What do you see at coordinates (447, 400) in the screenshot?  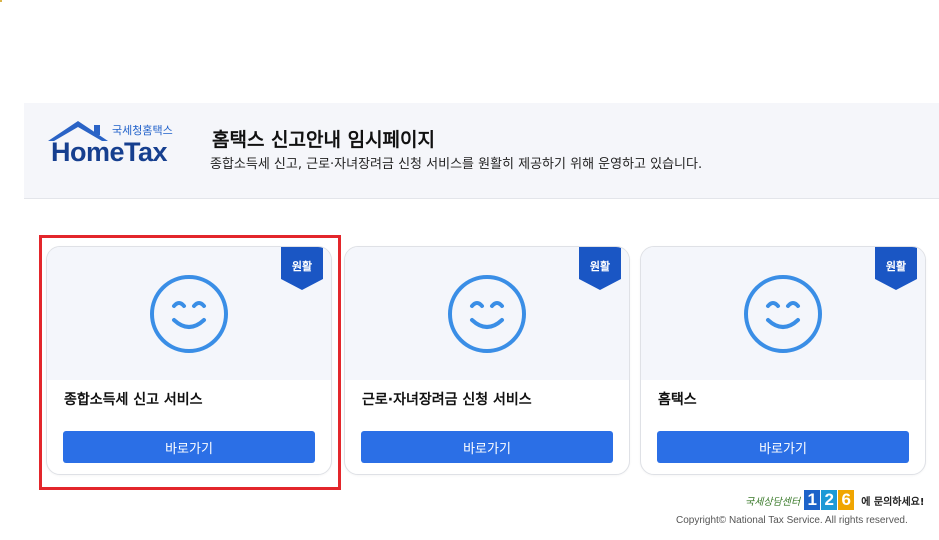 I see `card-title: 근로·자녀장려금 신청 서비스` at bounding box center [447, 400].